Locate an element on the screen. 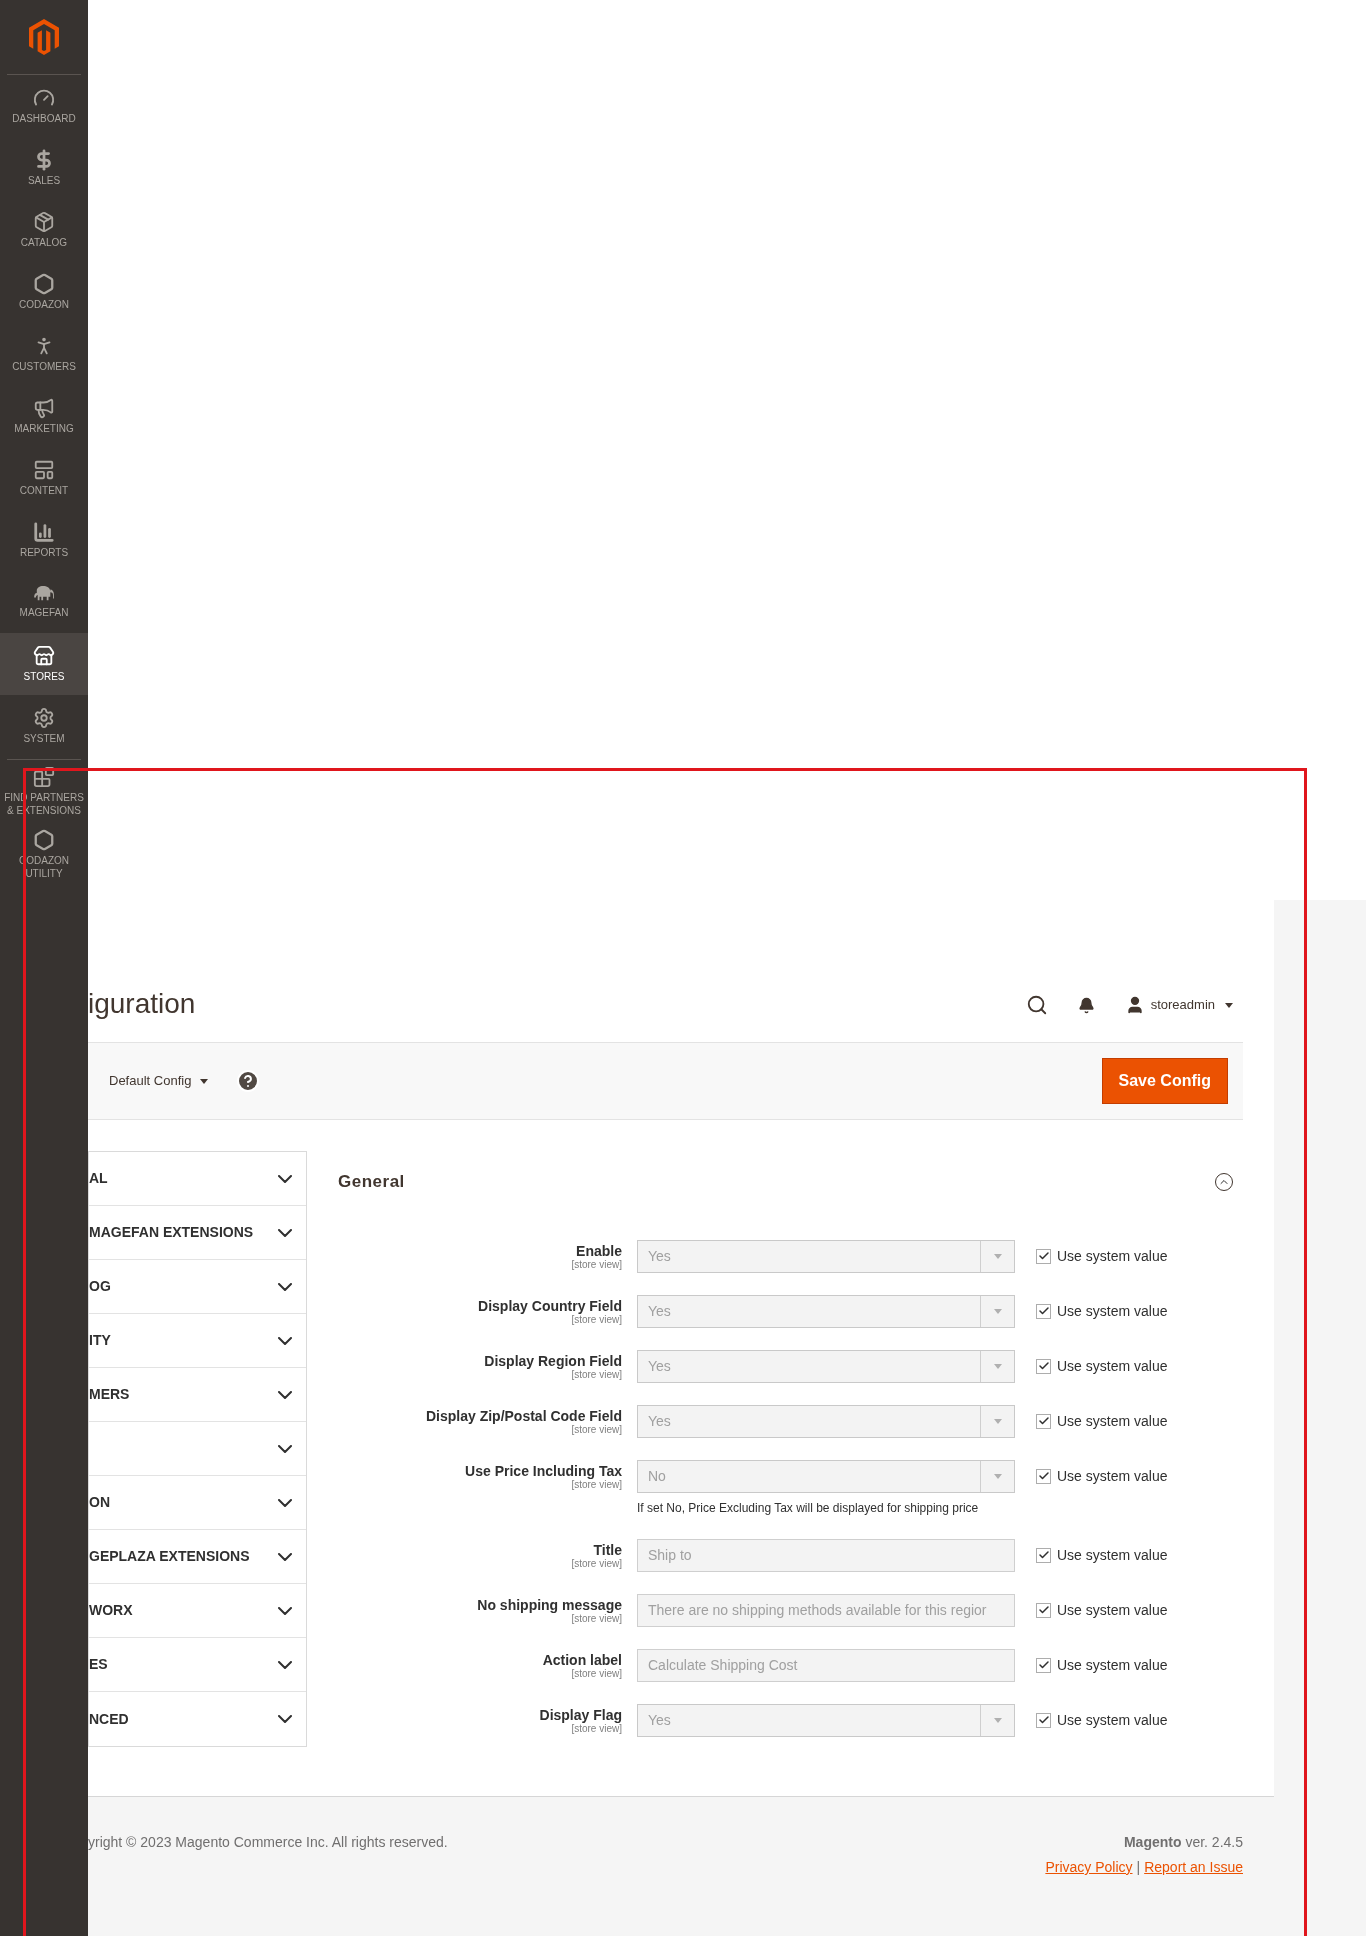 Image resolution: width=1366 pixels, height=1936 pixels. sidebar-item: SYSTEM is located at coordinates (44, 726).